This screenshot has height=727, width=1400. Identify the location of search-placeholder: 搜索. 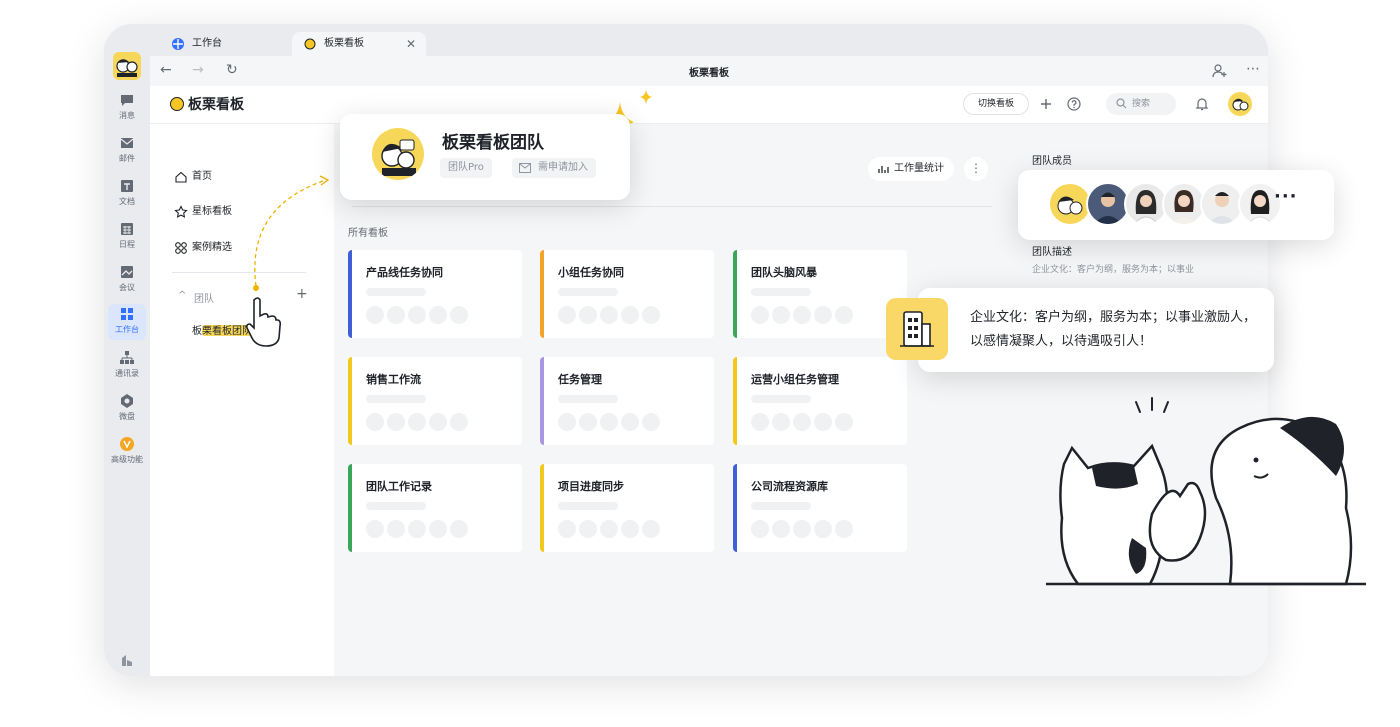
(1141, 104).